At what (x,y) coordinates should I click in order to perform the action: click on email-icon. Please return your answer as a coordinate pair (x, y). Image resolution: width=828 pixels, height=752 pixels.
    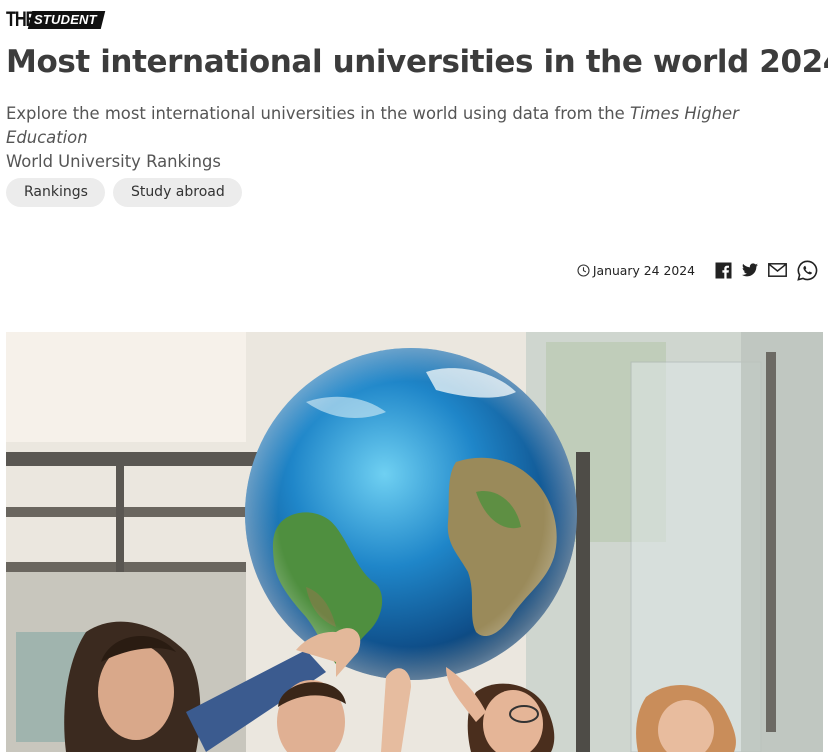
    Looking at the image, I should click on (777, 270).